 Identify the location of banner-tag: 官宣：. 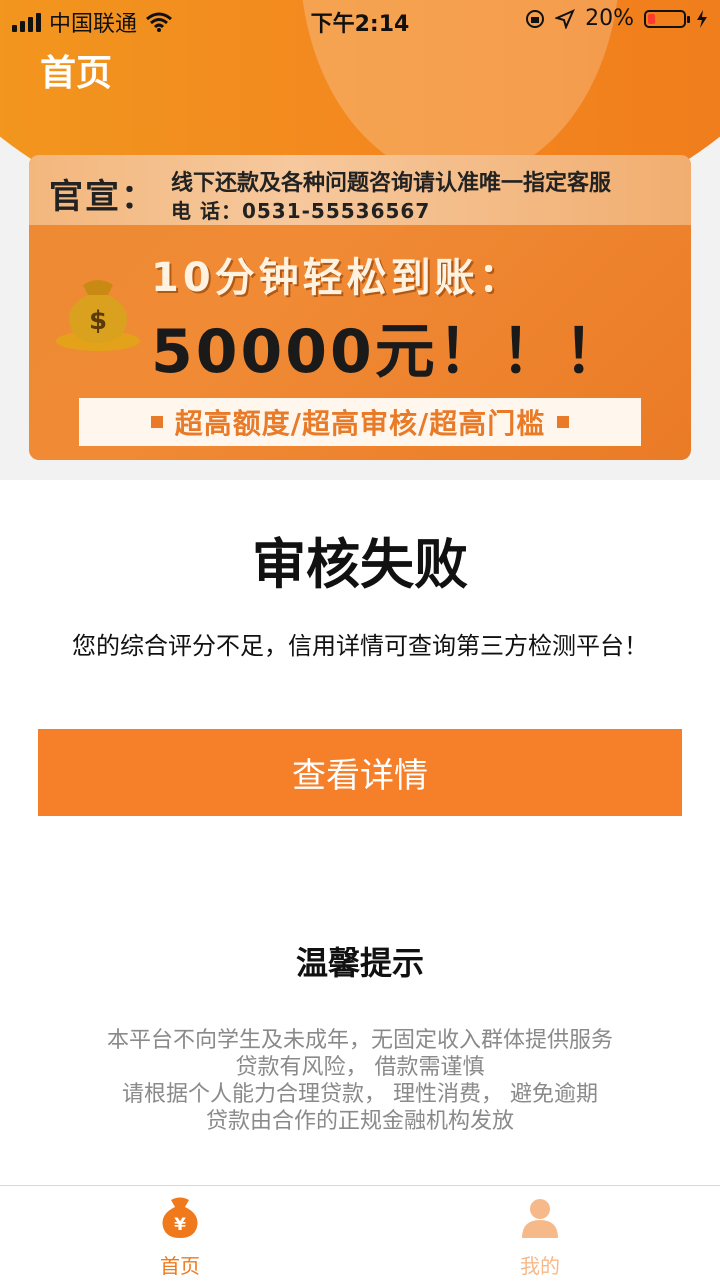
(103, 197).